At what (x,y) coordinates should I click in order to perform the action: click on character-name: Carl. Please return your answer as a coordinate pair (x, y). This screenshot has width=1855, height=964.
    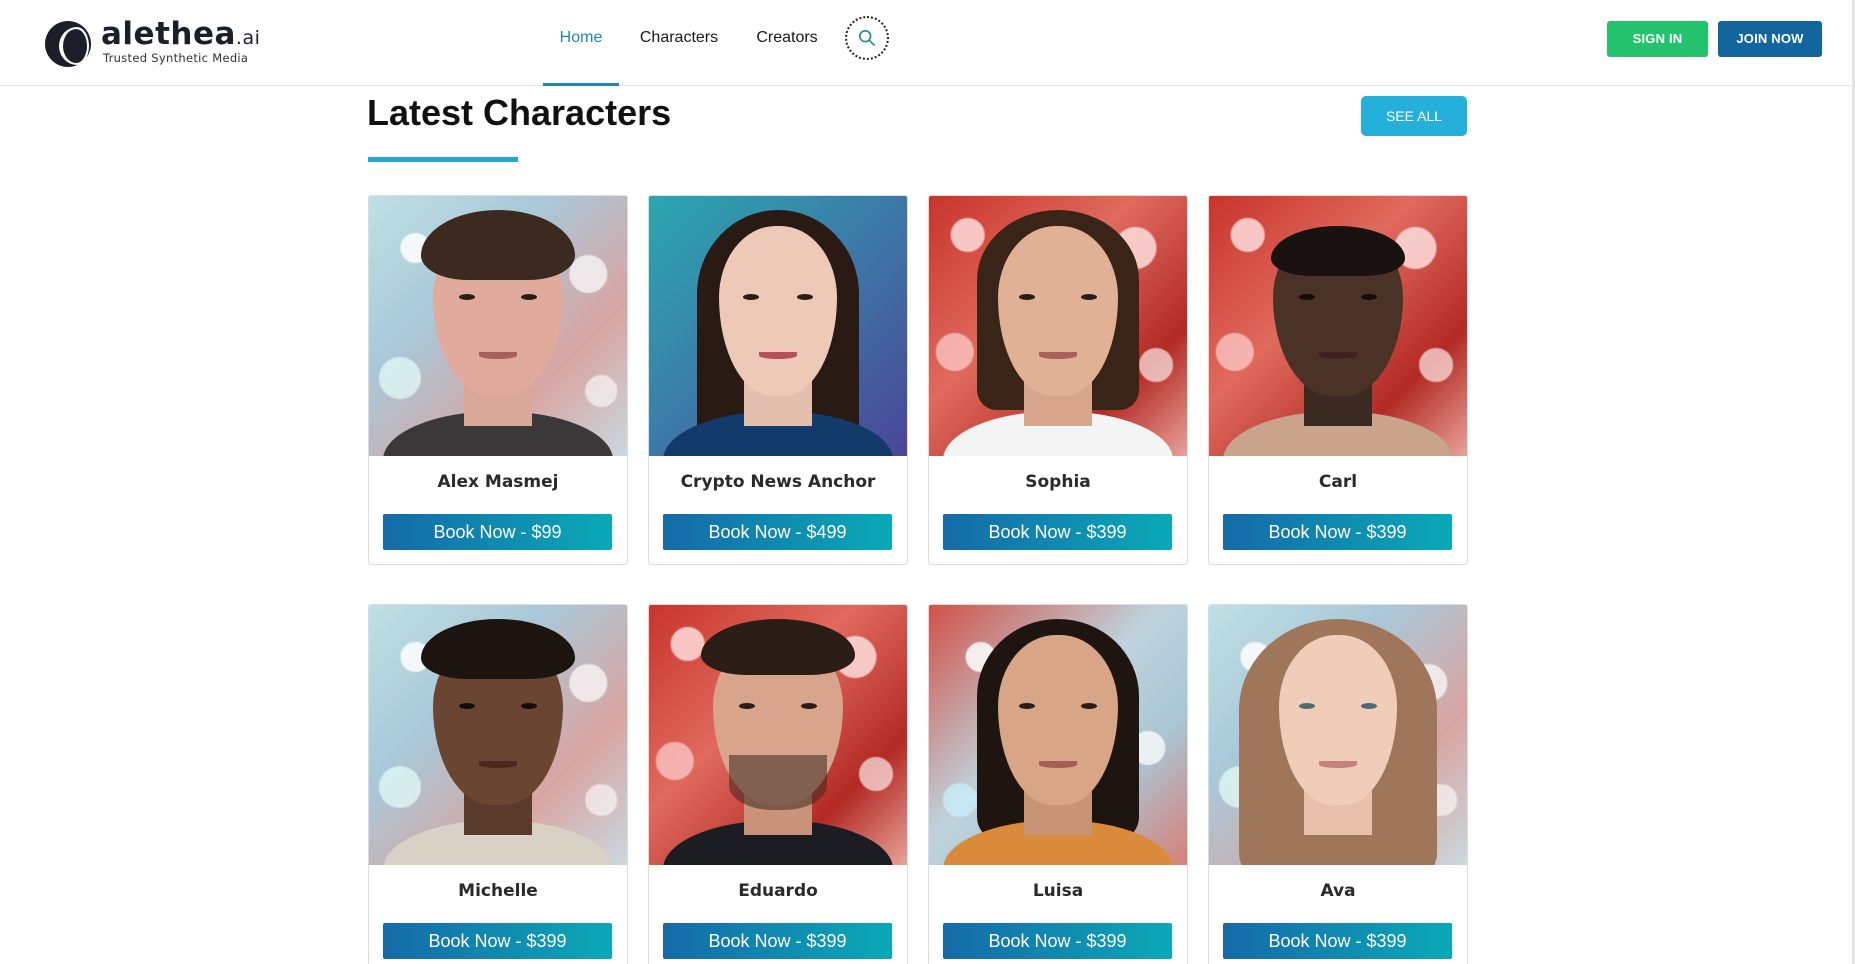
    Looking at the image, I should click on (1338, 482).